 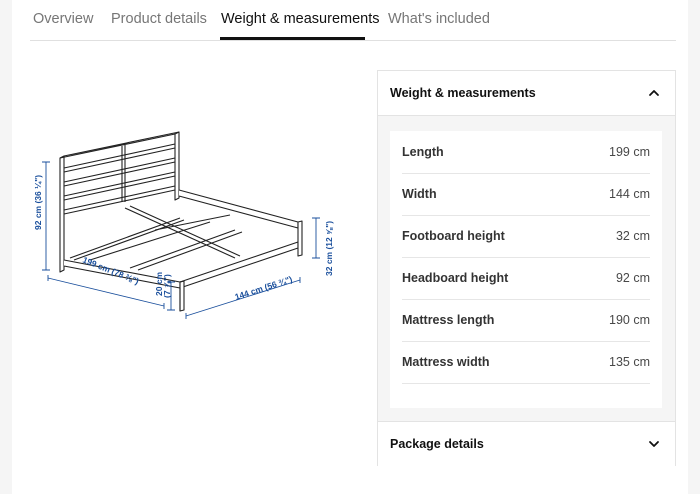 I want to click on spec-label: Width, so click(x=419, y=194).